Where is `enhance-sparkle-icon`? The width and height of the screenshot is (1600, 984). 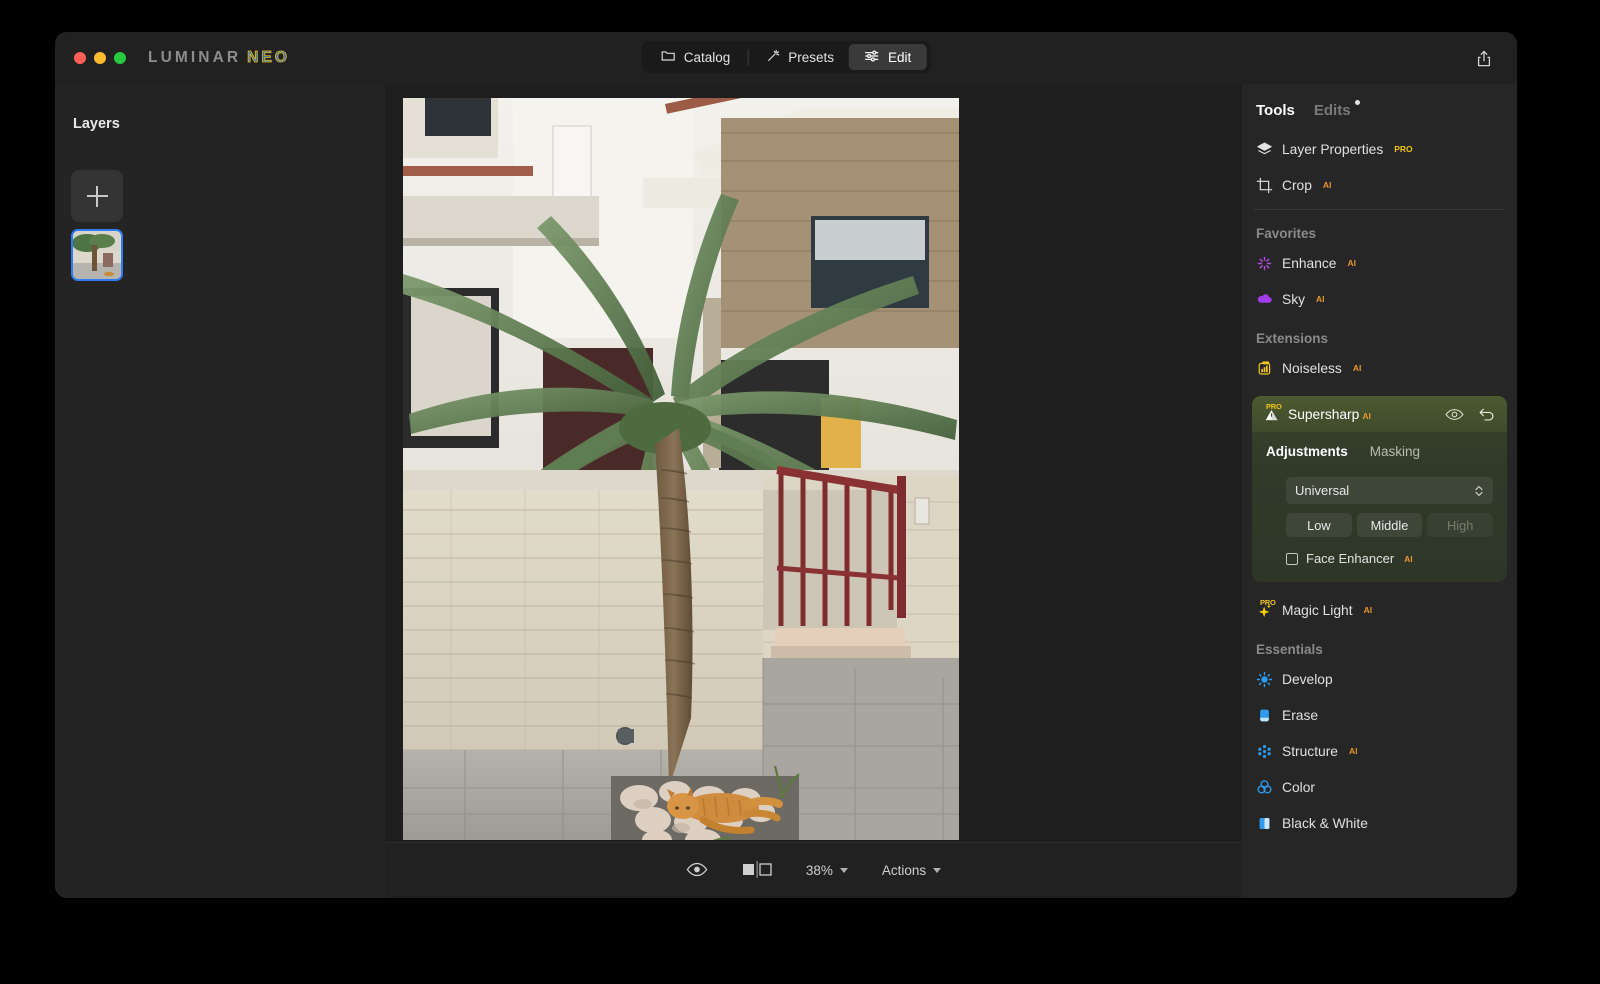
enhance-sparkle-icon is located at coordinates (1264, 263).